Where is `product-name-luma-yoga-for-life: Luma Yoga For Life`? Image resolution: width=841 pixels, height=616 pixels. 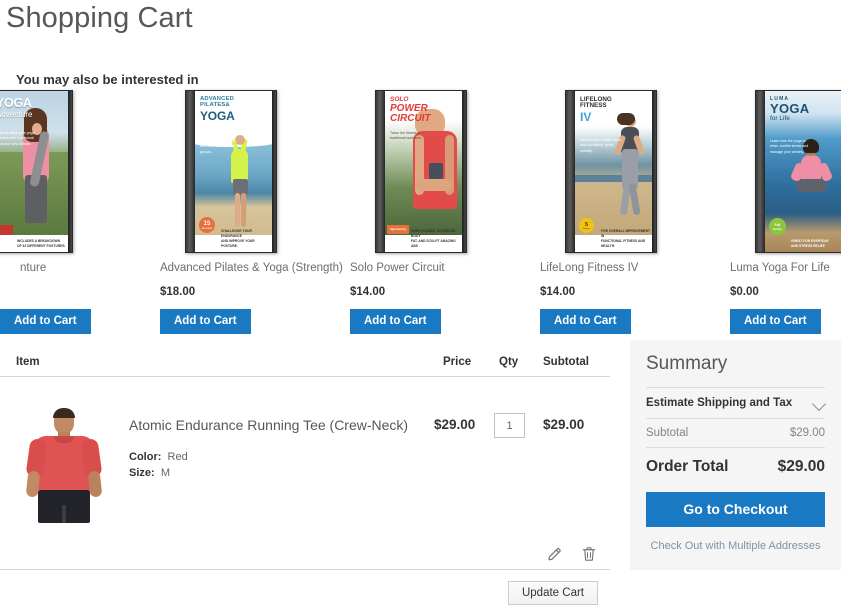 product-name-luma-yoga-for-life: Luma Yoga For Life is located at coordinates (785, 268).